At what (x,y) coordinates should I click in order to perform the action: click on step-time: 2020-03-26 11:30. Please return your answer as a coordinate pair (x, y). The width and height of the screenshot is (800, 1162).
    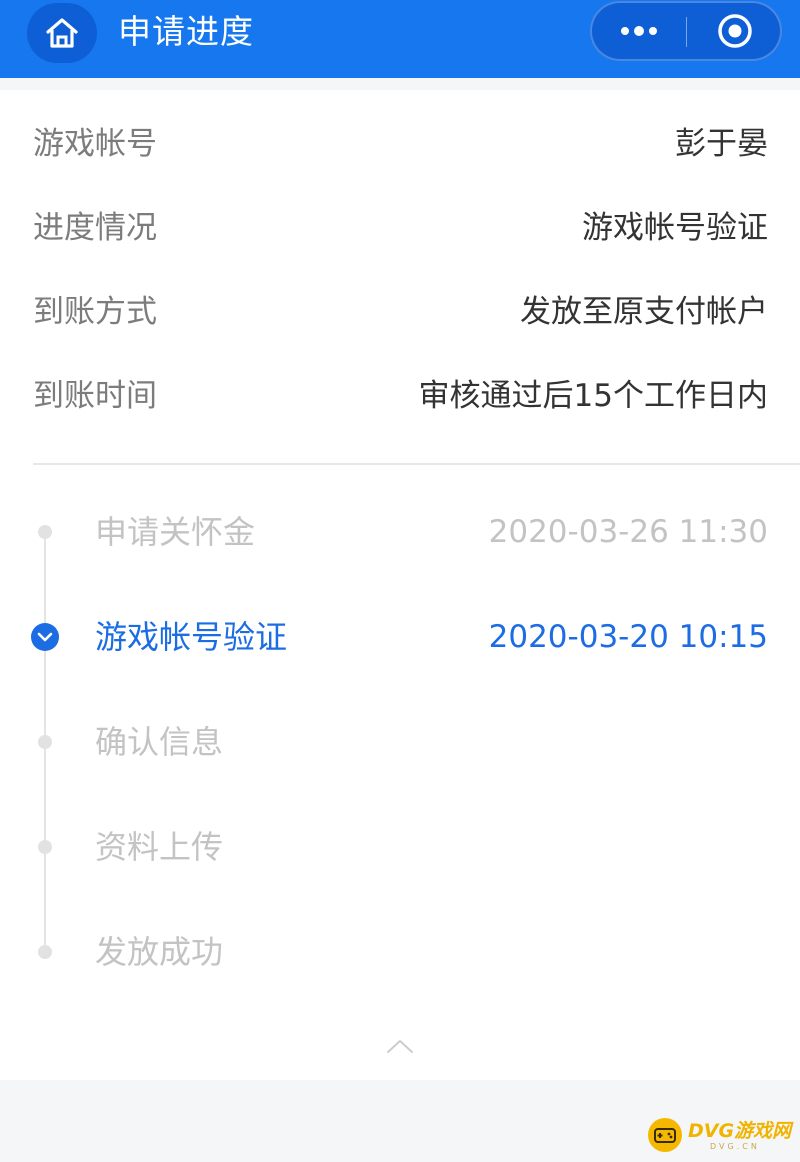
    Looking at the image, I should click on (628, 532).